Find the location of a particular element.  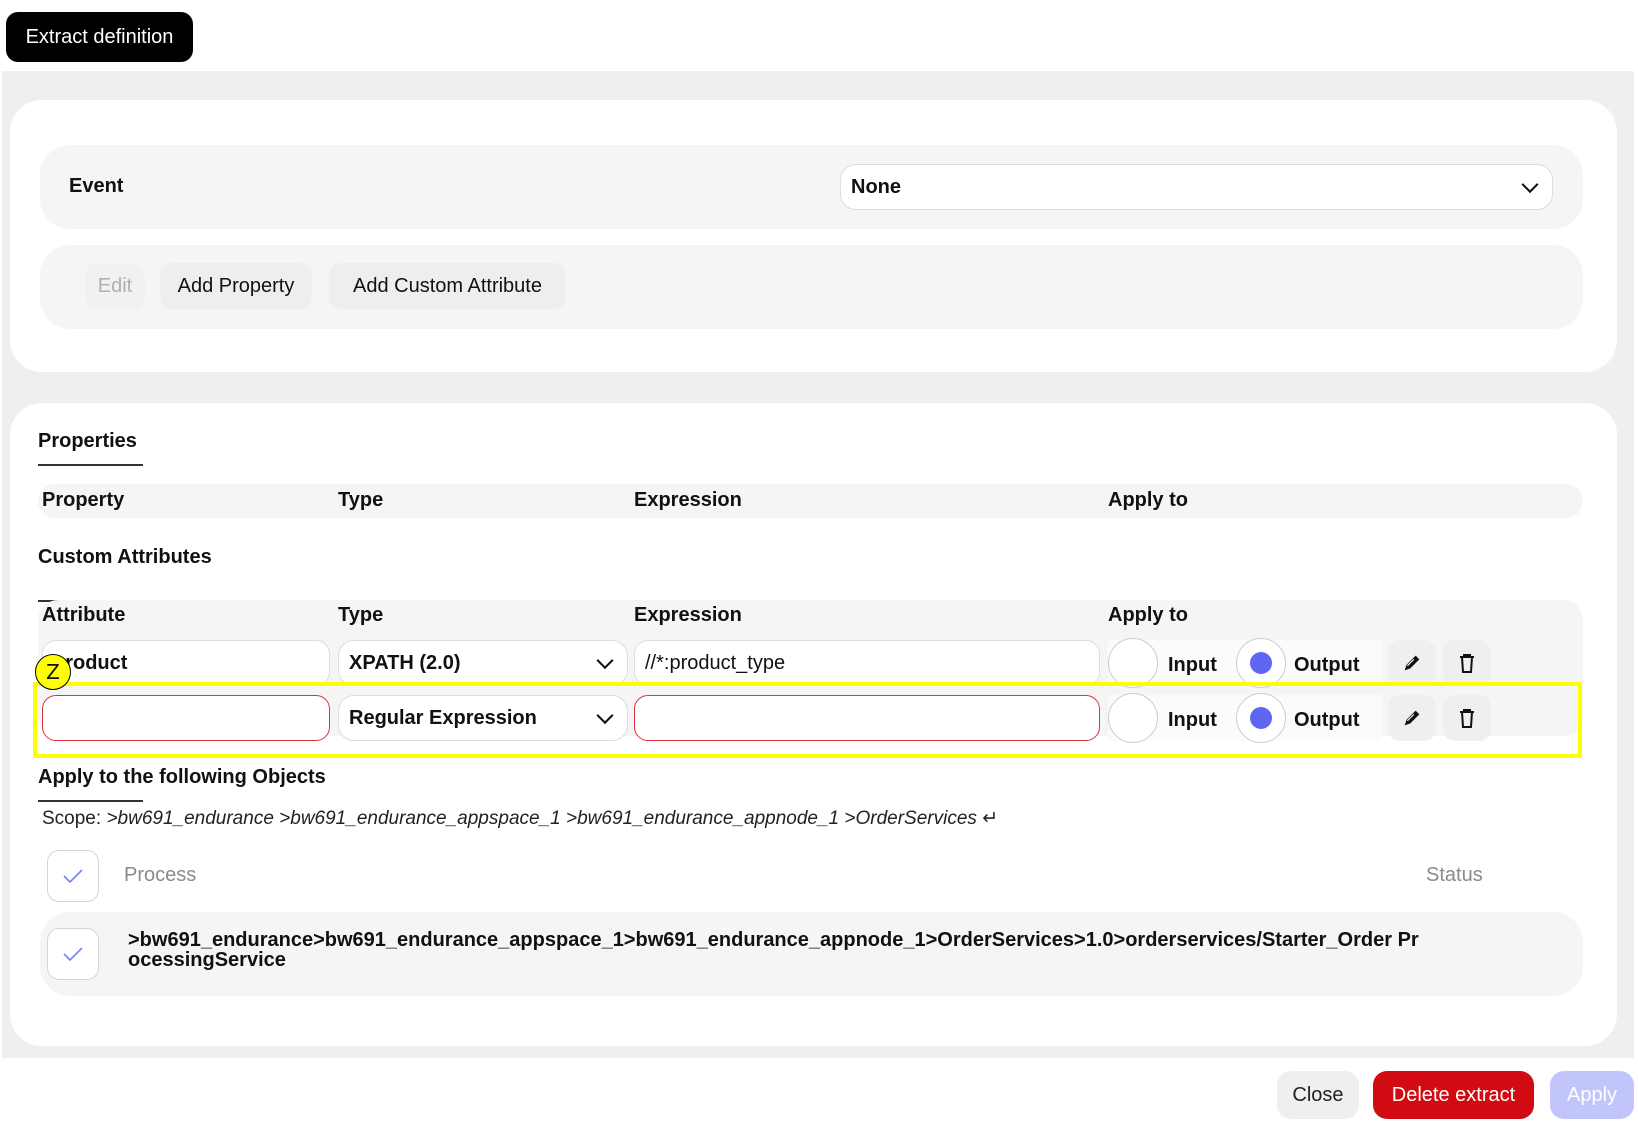

annotation-highlight-box is located at coordinates (807, 720).